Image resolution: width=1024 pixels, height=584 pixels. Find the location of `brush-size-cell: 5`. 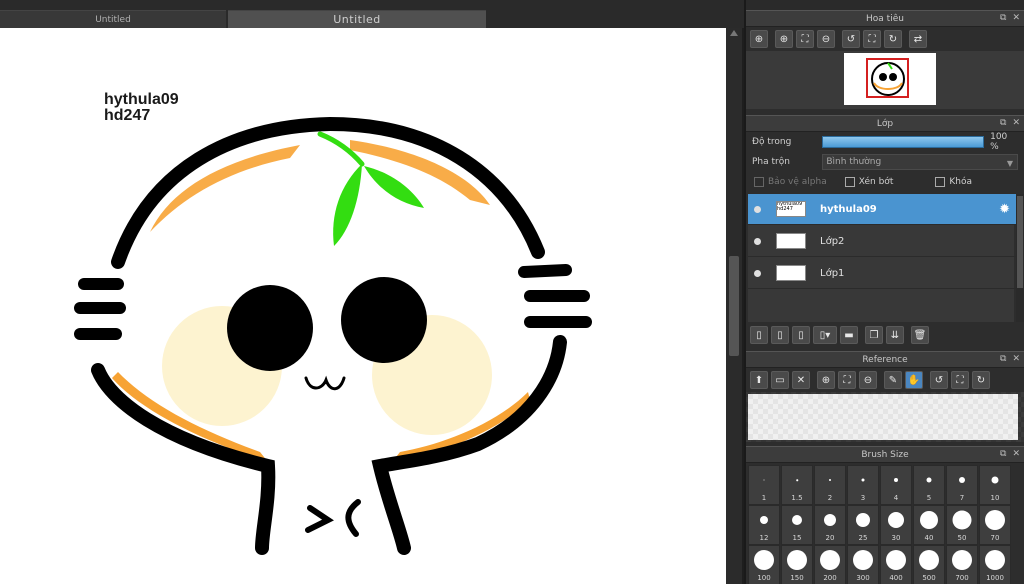

brush-size-cell: 5 is located at coordinates (929, 485).